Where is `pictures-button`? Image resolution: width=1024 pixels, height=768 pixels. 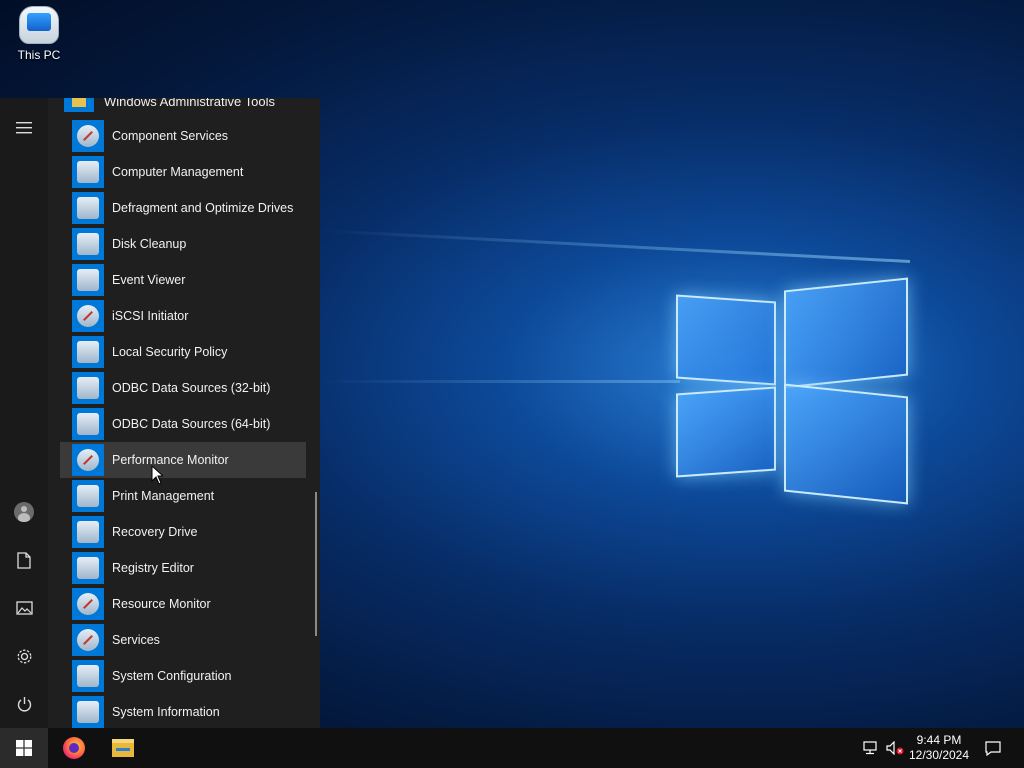
pictures-button is located at coordinates (24, 608).